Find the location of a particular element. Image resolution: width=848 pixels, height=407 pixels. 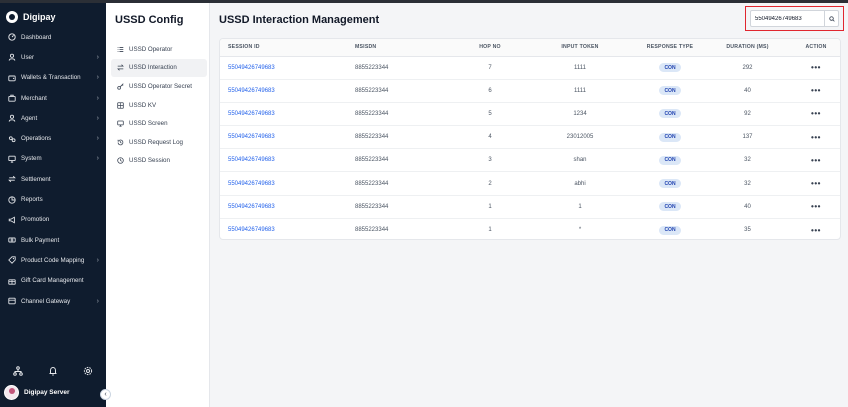

wallet-icon is located at coordinates (11, 77).